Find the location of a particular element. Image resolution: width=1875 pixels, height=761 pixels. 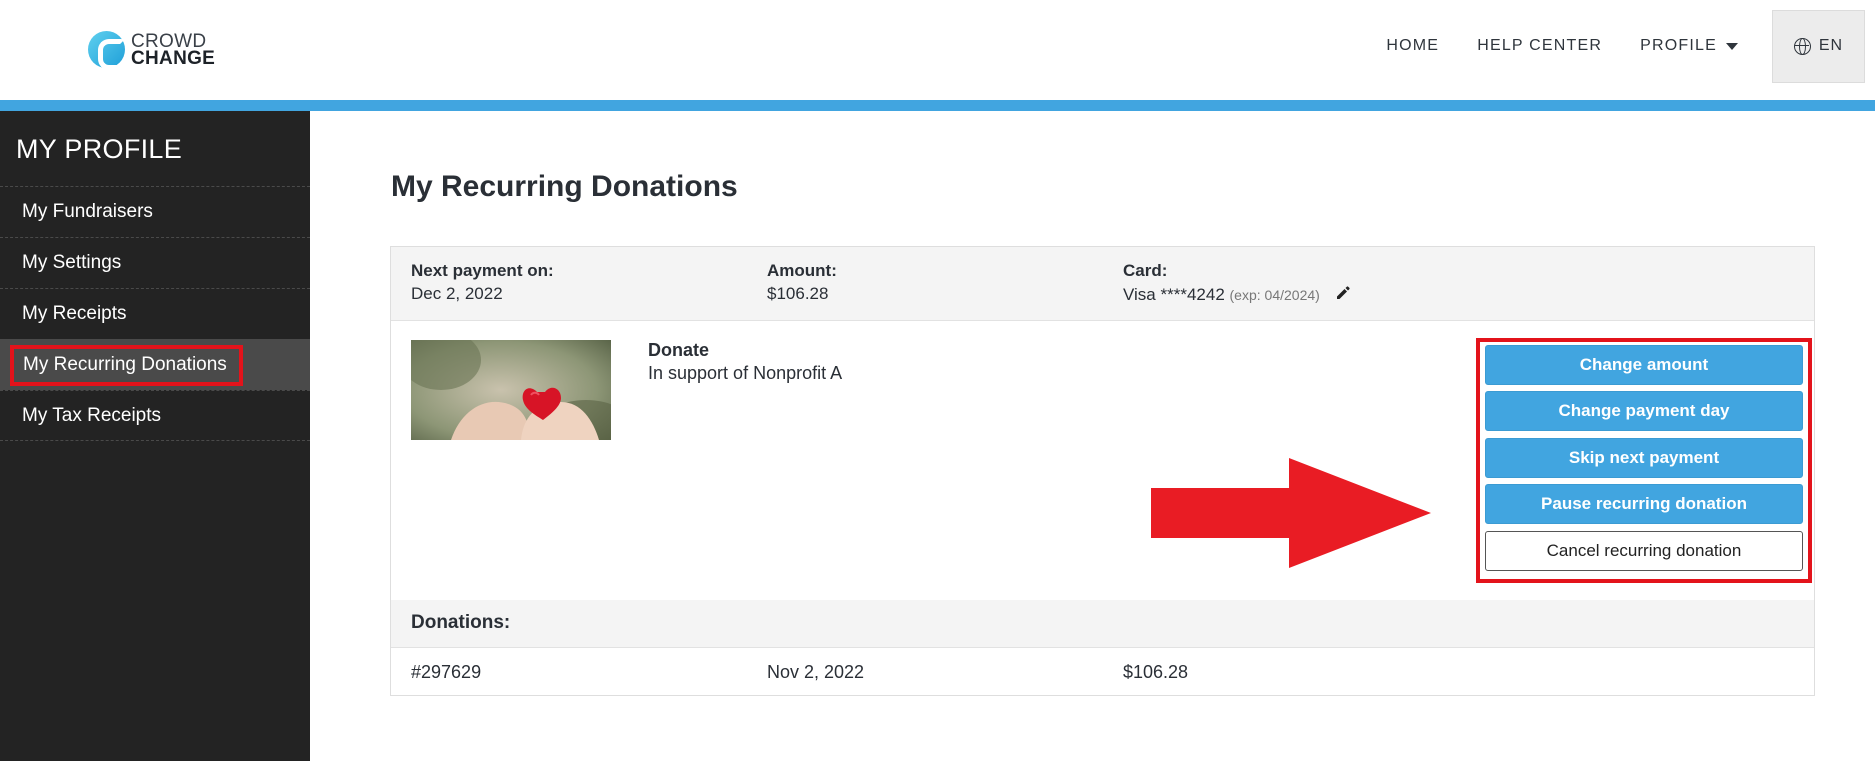

sidebar-item-fundraisers: My Fundraisers is located at coordinates (155, 211).